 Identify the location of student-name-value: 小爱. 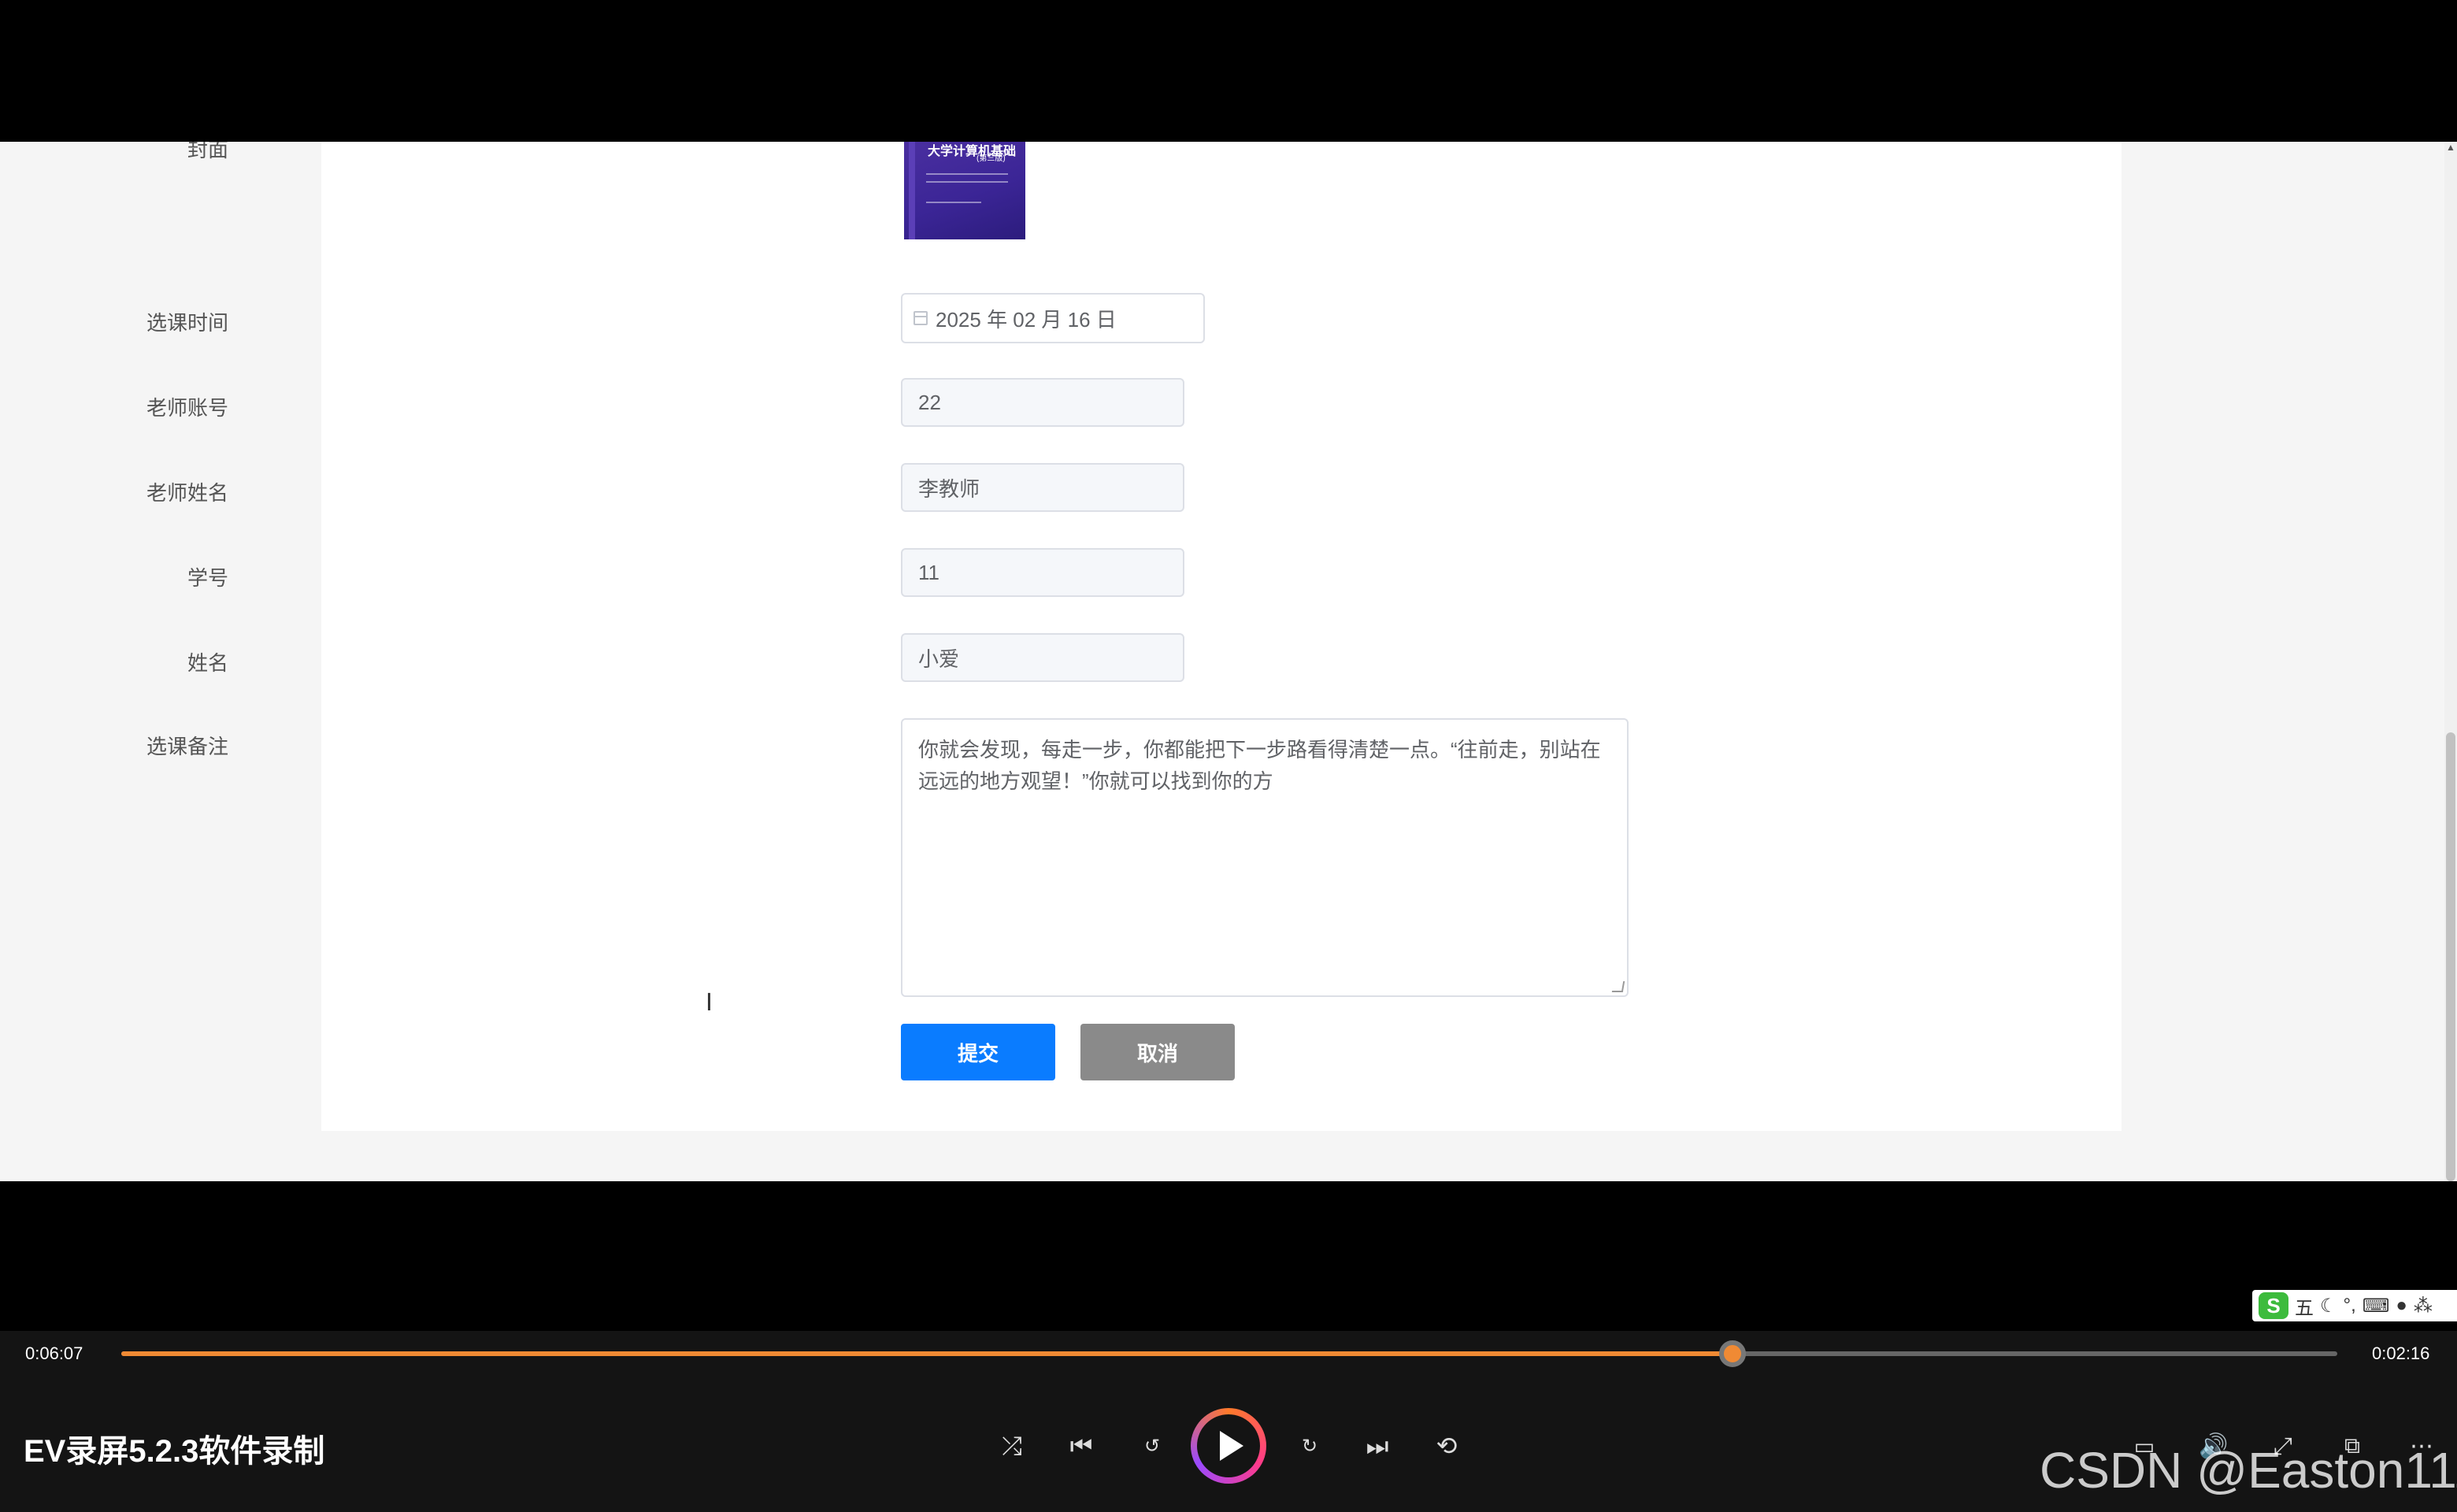
(939, 659).